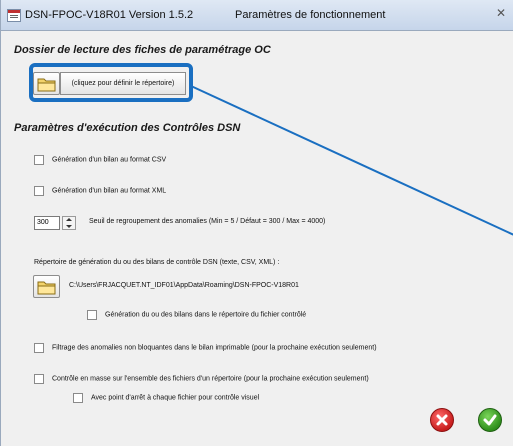 This screenshot has height=446, width=513. What do you see at coordinates (39, 190) in the screenshot?
I see `xml-checkbox` at bounding box center [39, 190].